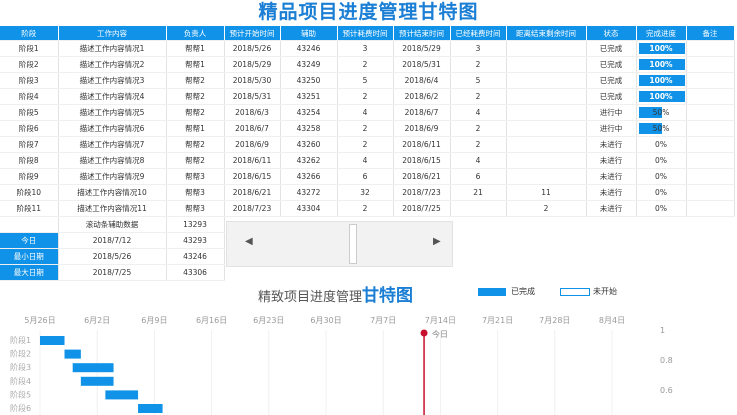  Describe the element at coordinates (29, 272) in the screenshot. I see `summary-label: 最大日期` at that location.